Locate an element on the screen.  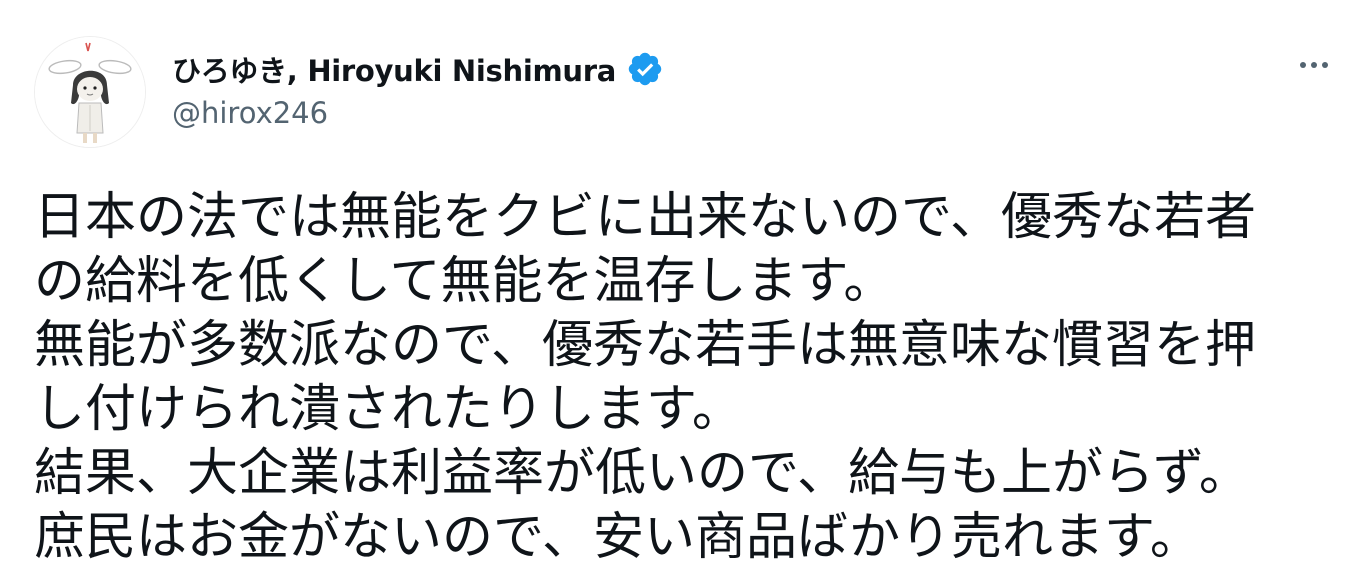
avatar-illustration-icon is located at coordinates (90, 92).